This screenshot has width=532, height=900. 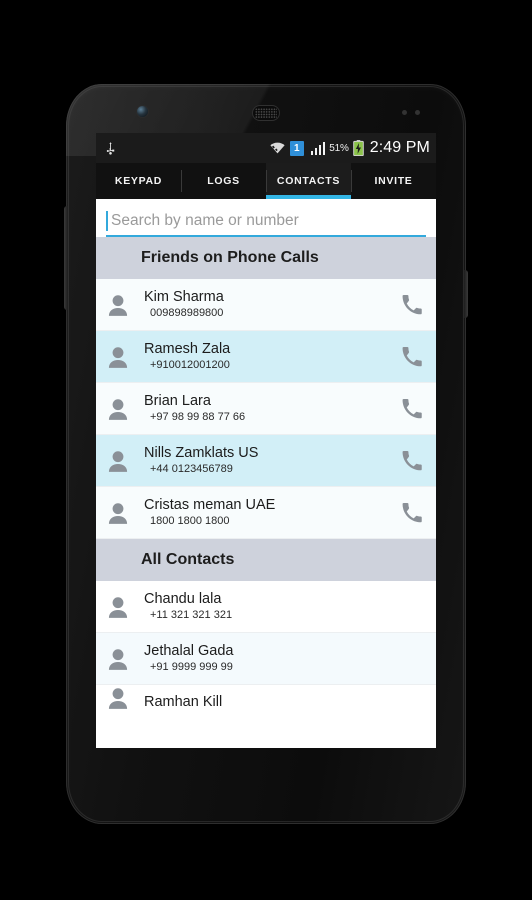 I want to click on front-camera-icon, so click(x=142, y=111).